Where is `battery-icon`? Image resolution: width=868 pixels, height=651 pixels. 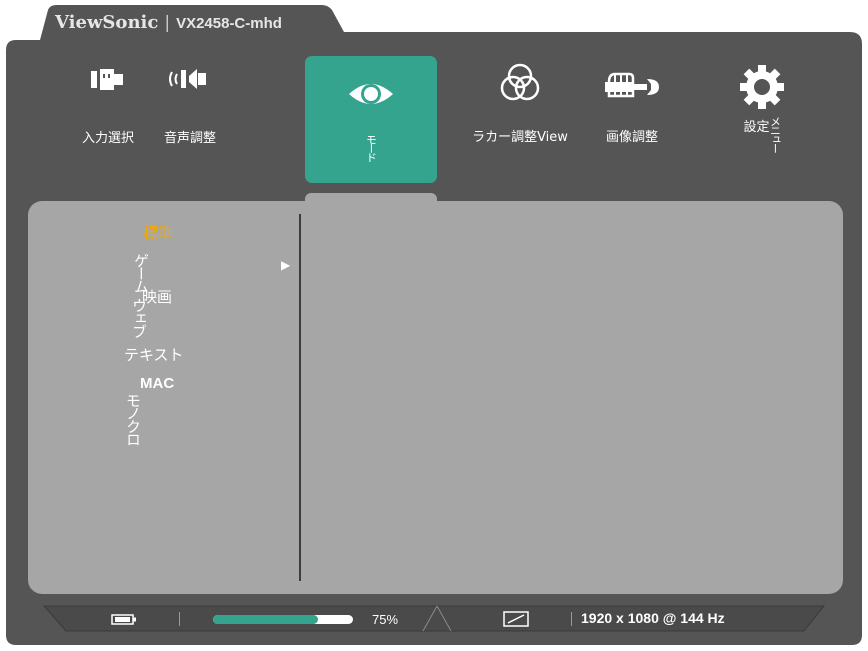 battery-icon is located at coordinates (123, 619).